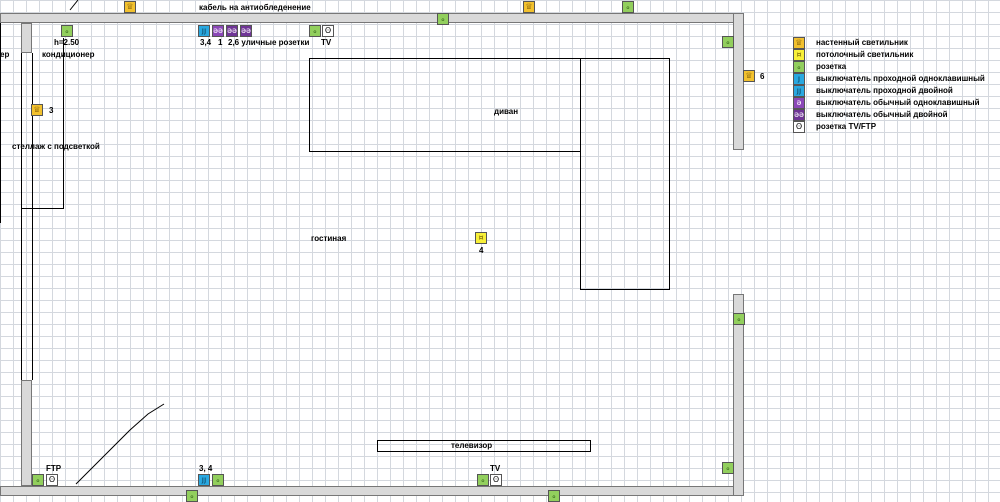 The width and height of the screenshot is (1000, 502). I want to click on switch-single-icon: әә, so click(218, 31).